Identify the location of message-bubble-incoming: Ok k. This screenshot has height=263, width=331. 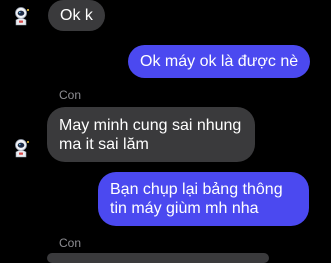
(76, 15).